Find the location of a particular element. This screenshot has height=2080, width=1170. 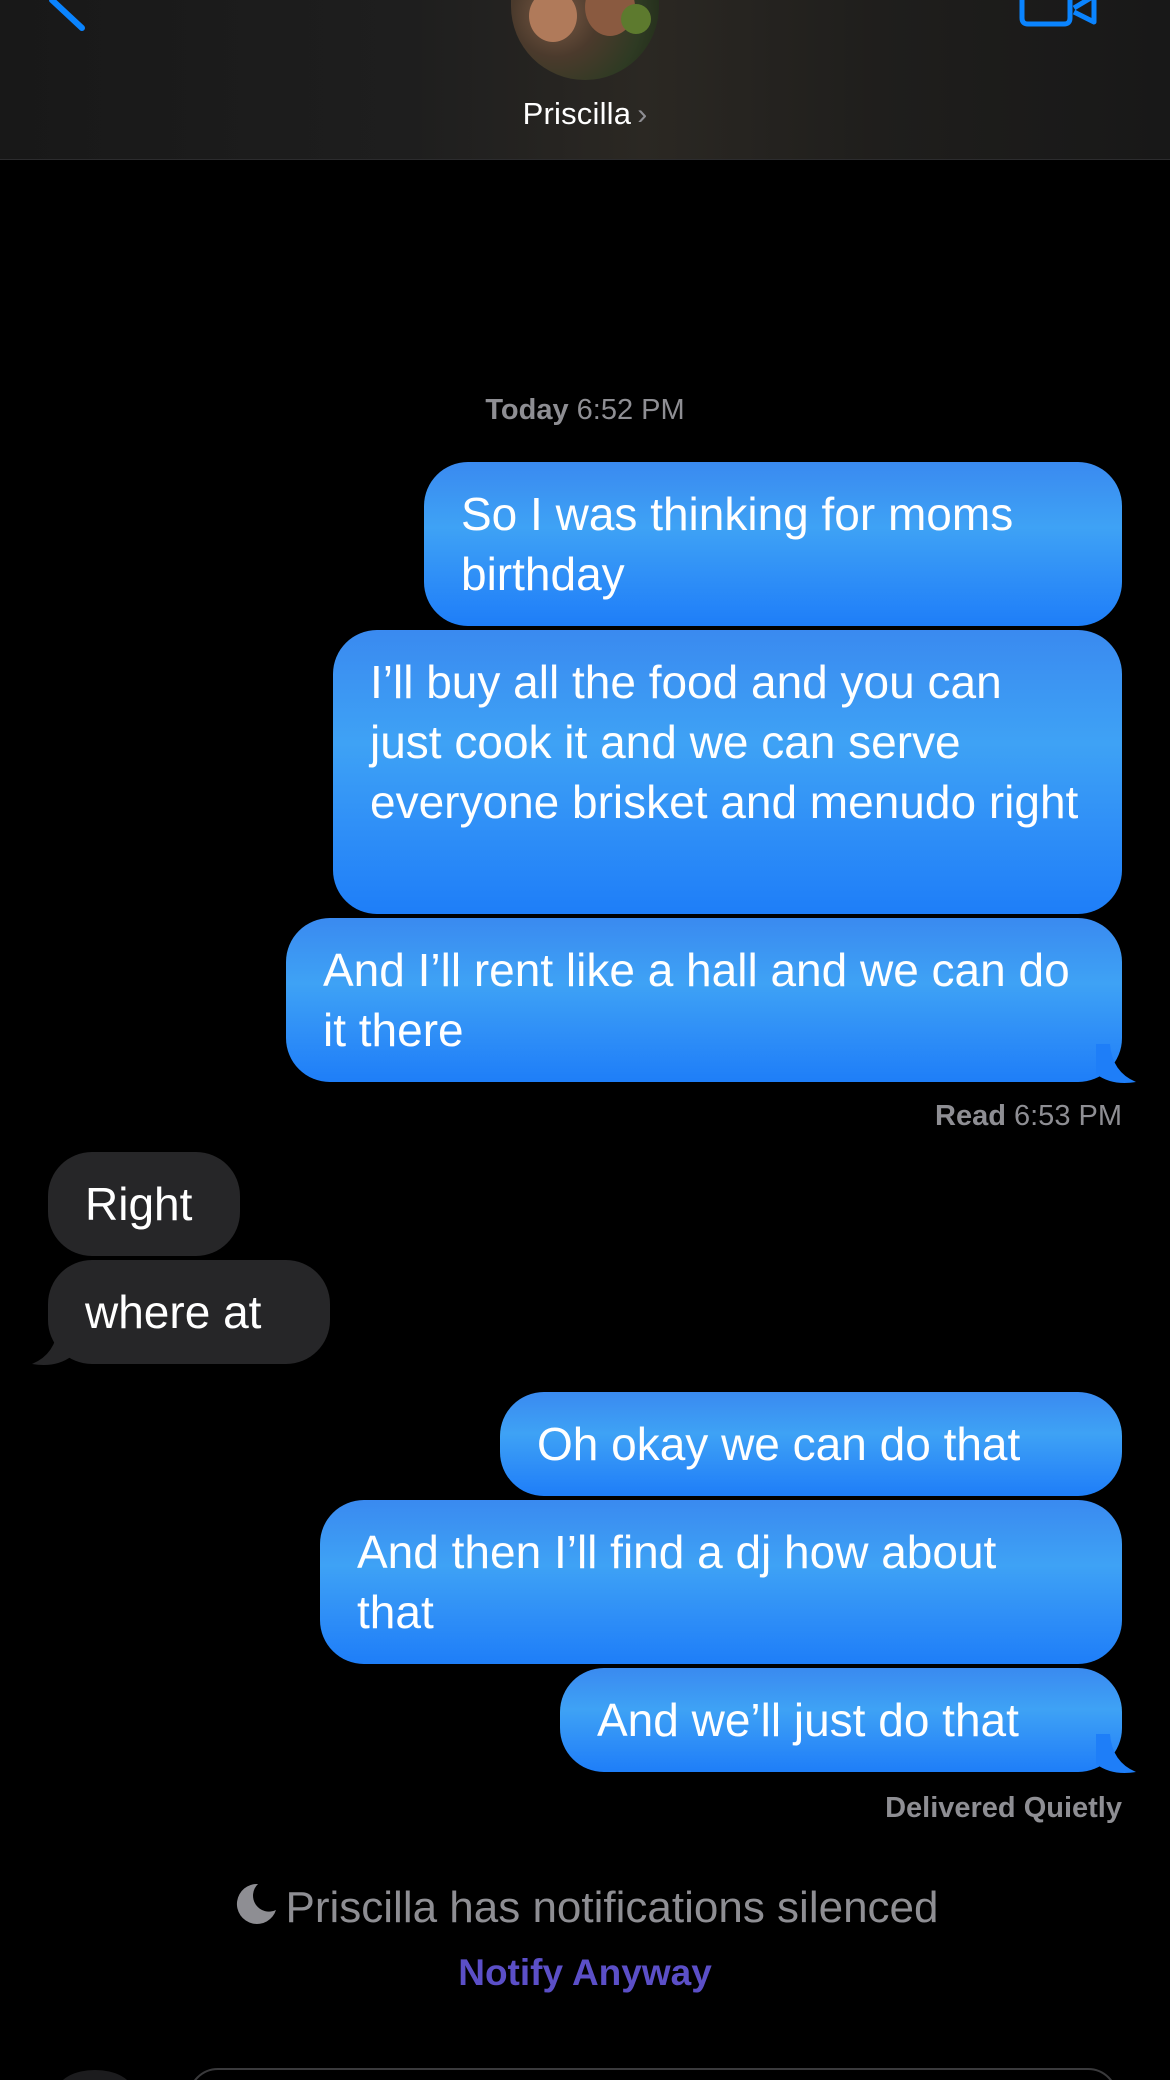

incoming-message: Right is located at coordinates (144, 1204).